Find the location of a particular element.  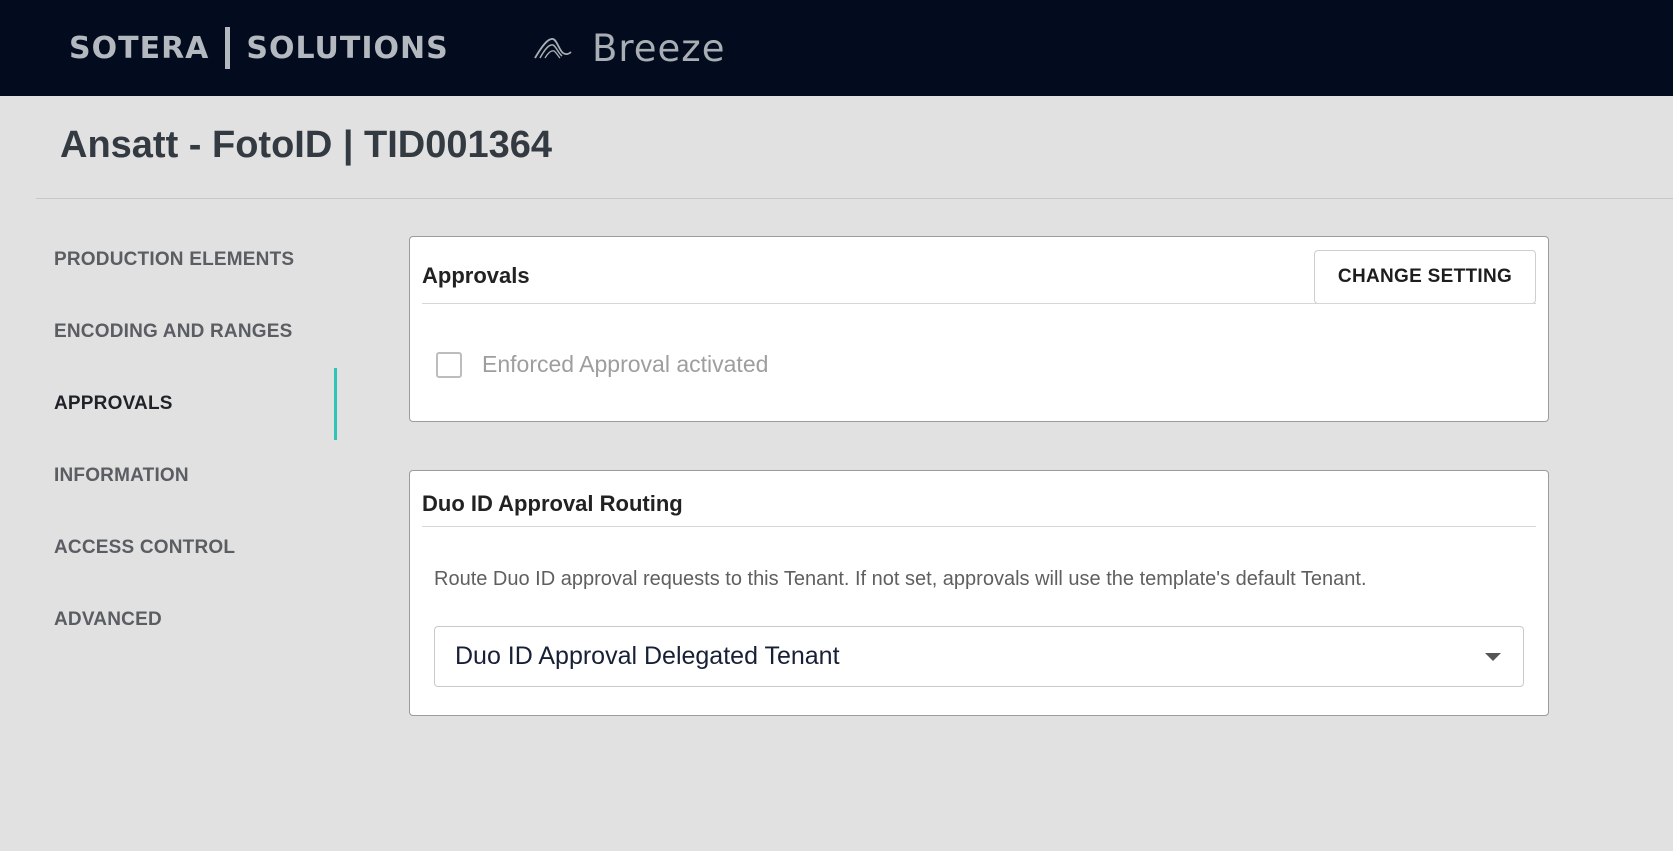

nav-item-production-elements: PRODUCTION ELEMENTS is located at coordinates (194, 260).